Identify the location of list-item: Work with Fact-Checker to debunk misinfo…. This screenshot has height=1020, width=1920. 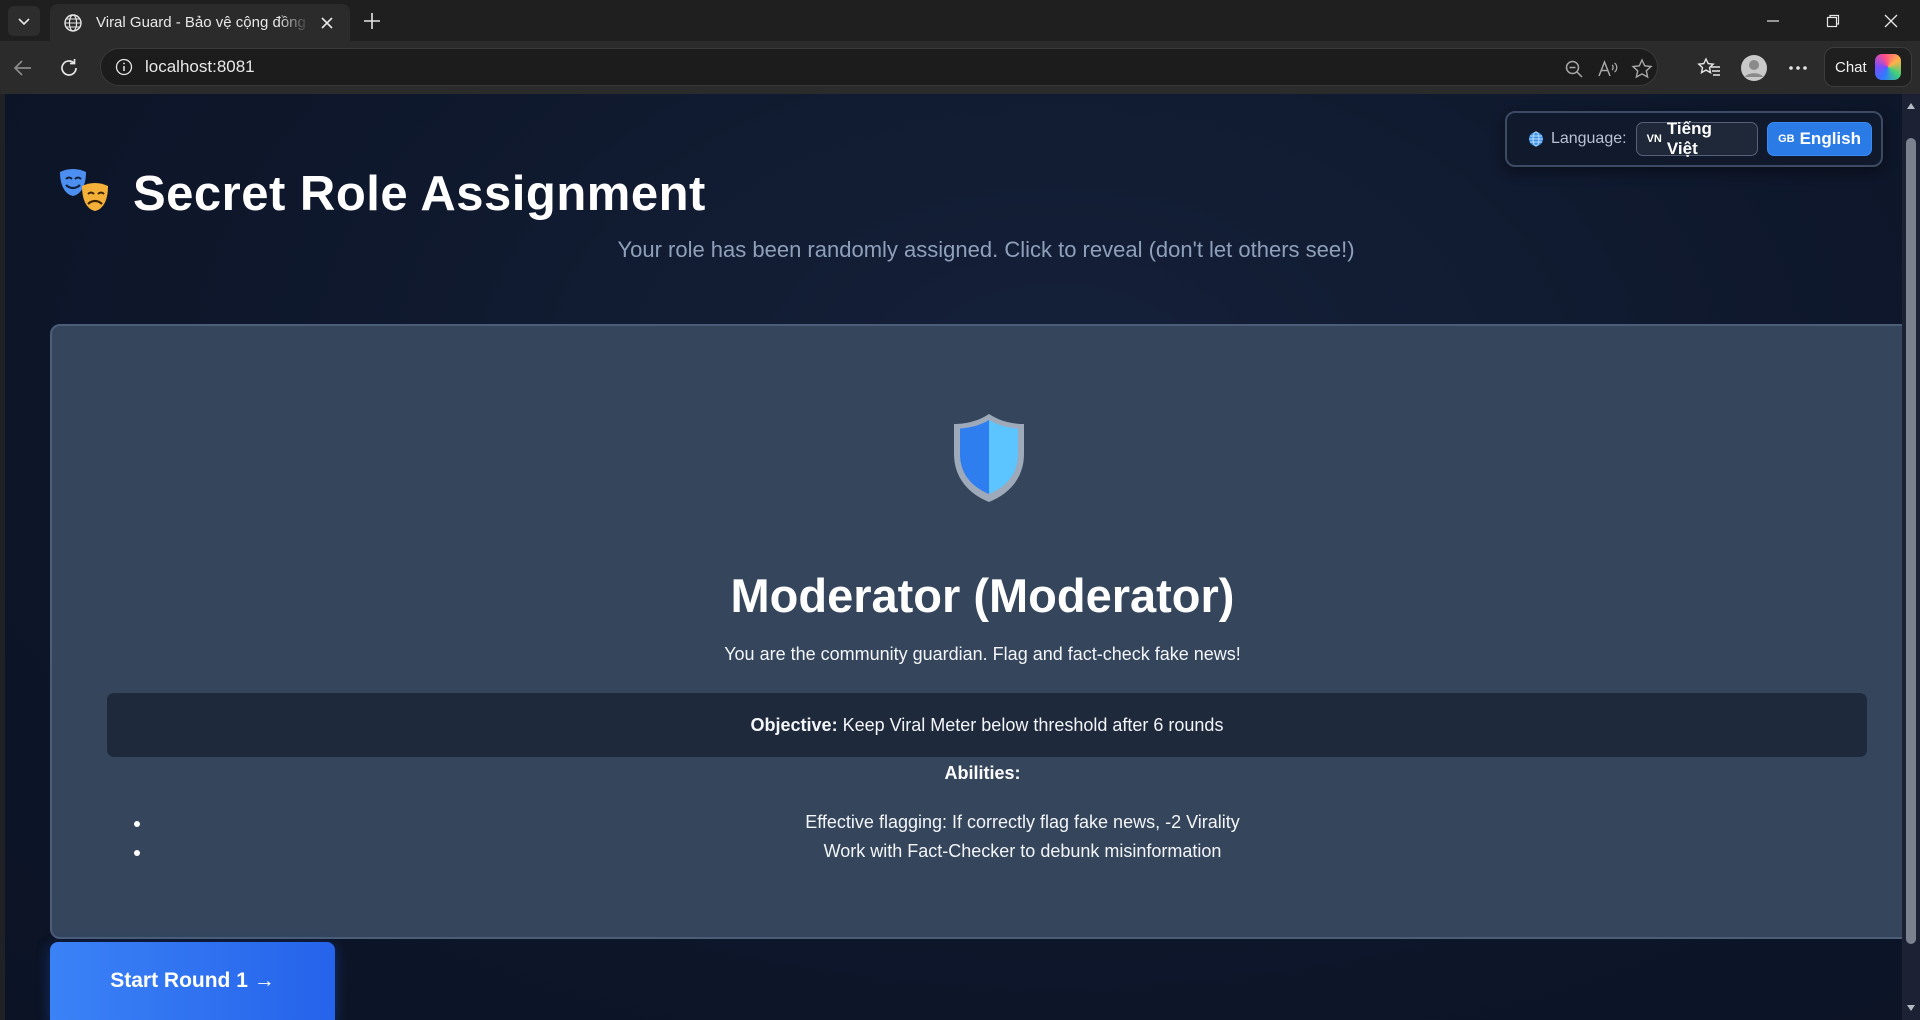
(982, 851).